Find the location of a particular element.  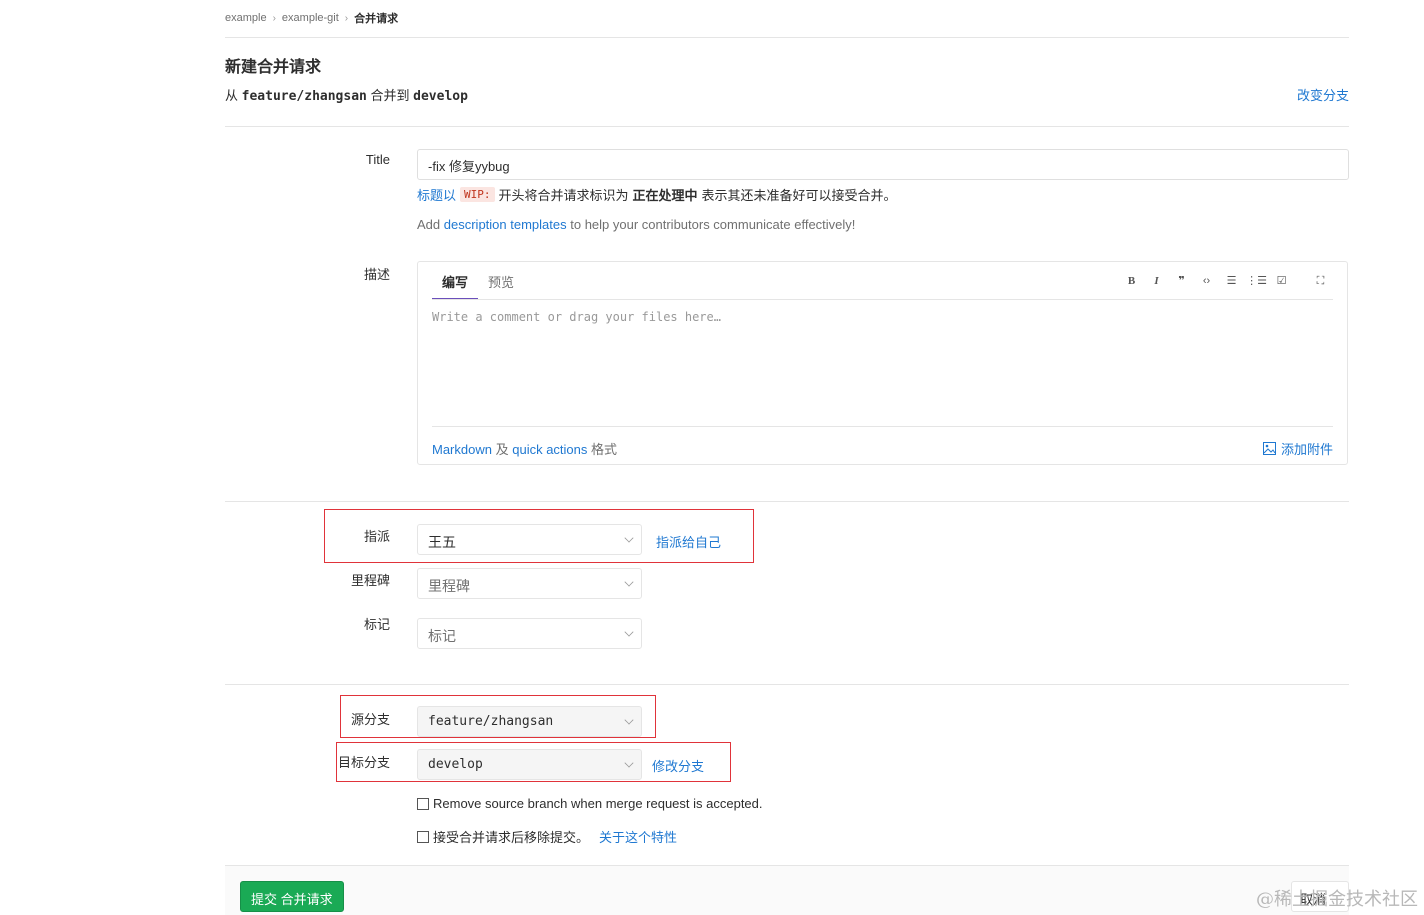

title-input: -fix 修复yybug is located at coordinates (883, 164).